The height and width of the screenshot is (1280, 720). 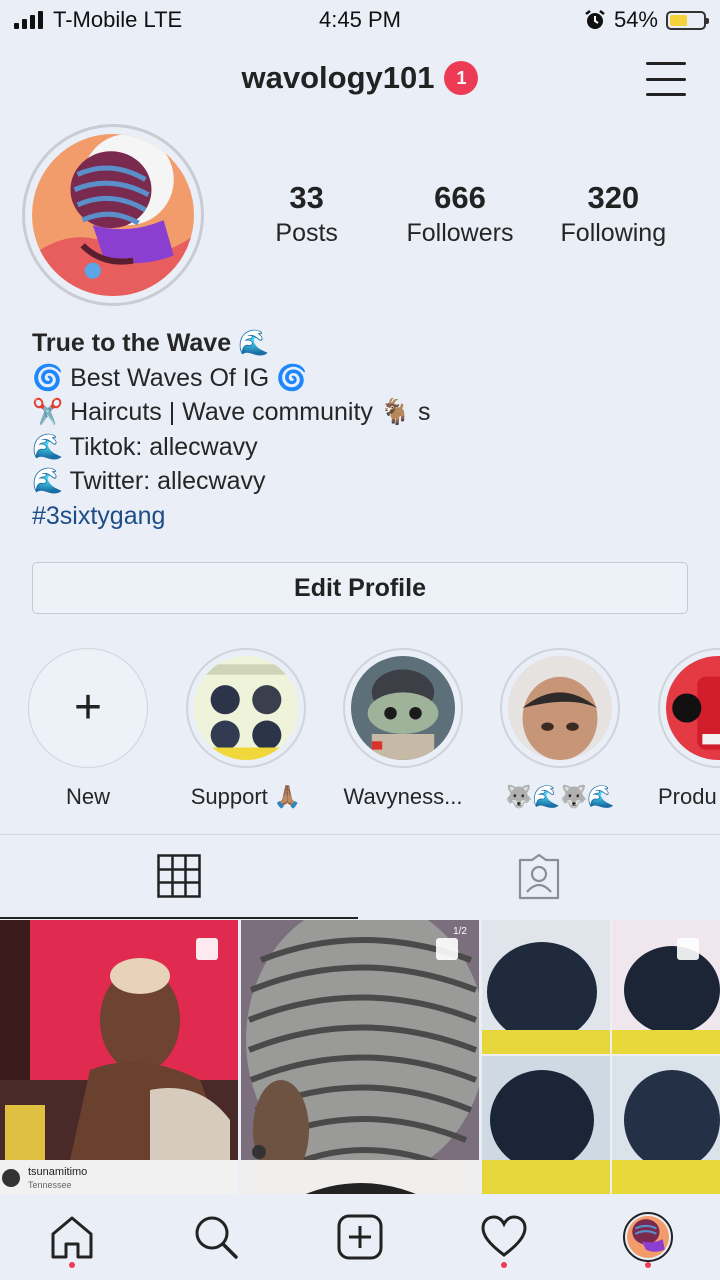 I want to click on stat-followers: 666 Followers, so click(x=459, y=215).